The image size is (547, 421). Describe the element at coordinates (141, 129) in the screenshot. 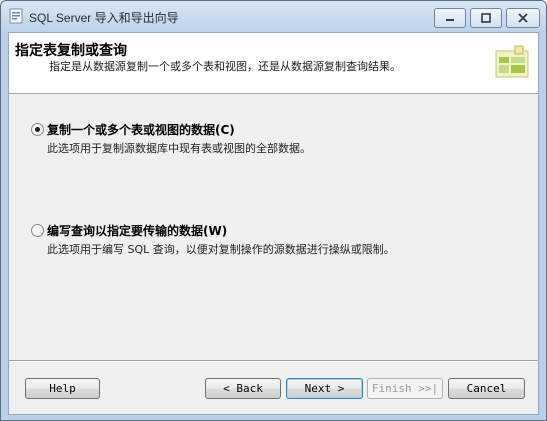

I see `option-copy-tables-label: 复制一个或多个表或视图的数据(C)` at that location.